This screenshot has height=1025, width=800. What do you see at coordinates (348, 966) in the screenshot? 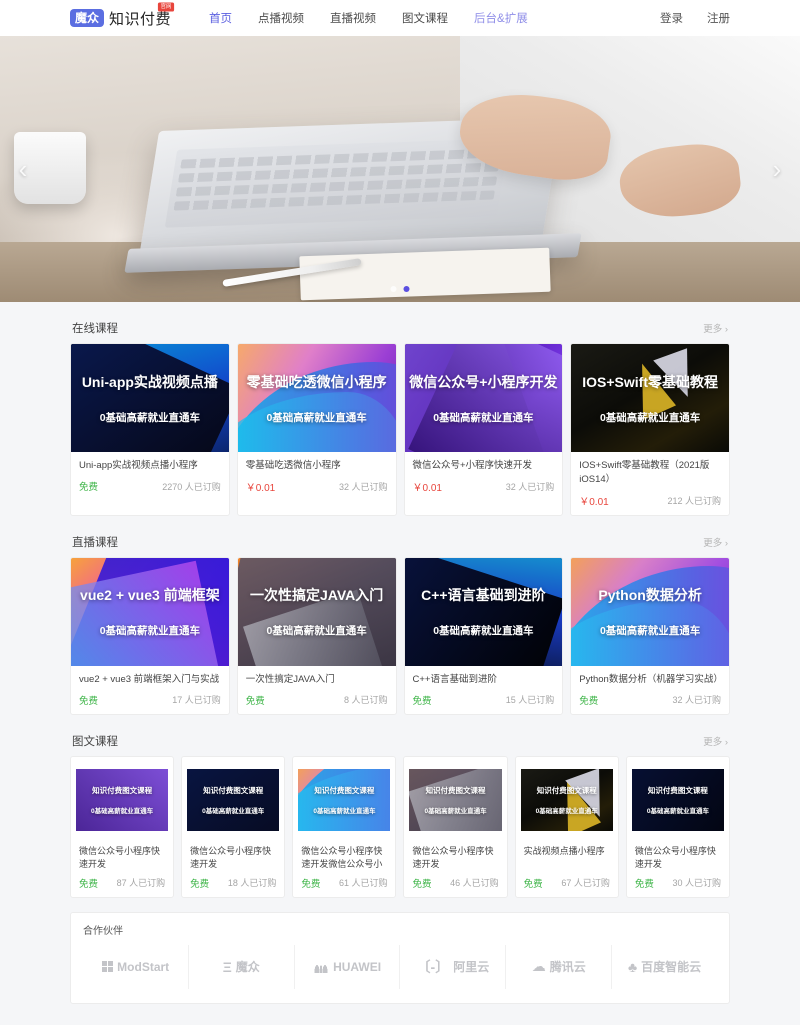
I see `partner-huawei: HUAWEI` at bounding box center [348, 966].